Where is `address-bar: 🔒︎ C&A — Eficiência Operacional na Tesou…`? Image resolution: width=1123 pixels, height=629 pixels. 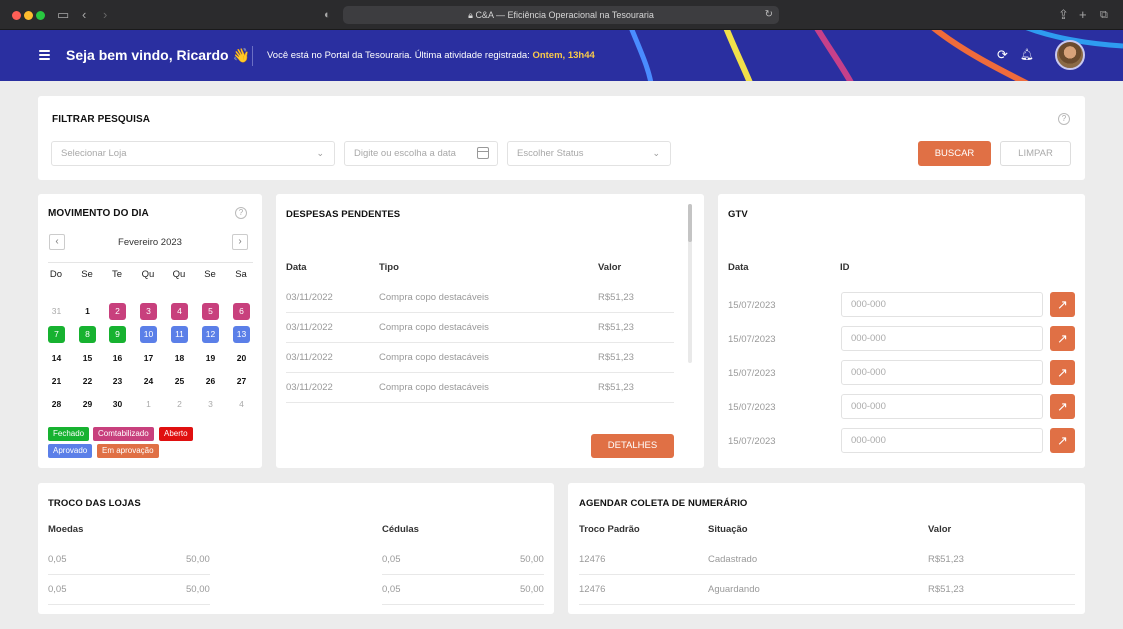 address-bar: 🔒︎ C&A — Eficiência Operacional na Tesou… is located at coordinates (561, 15).